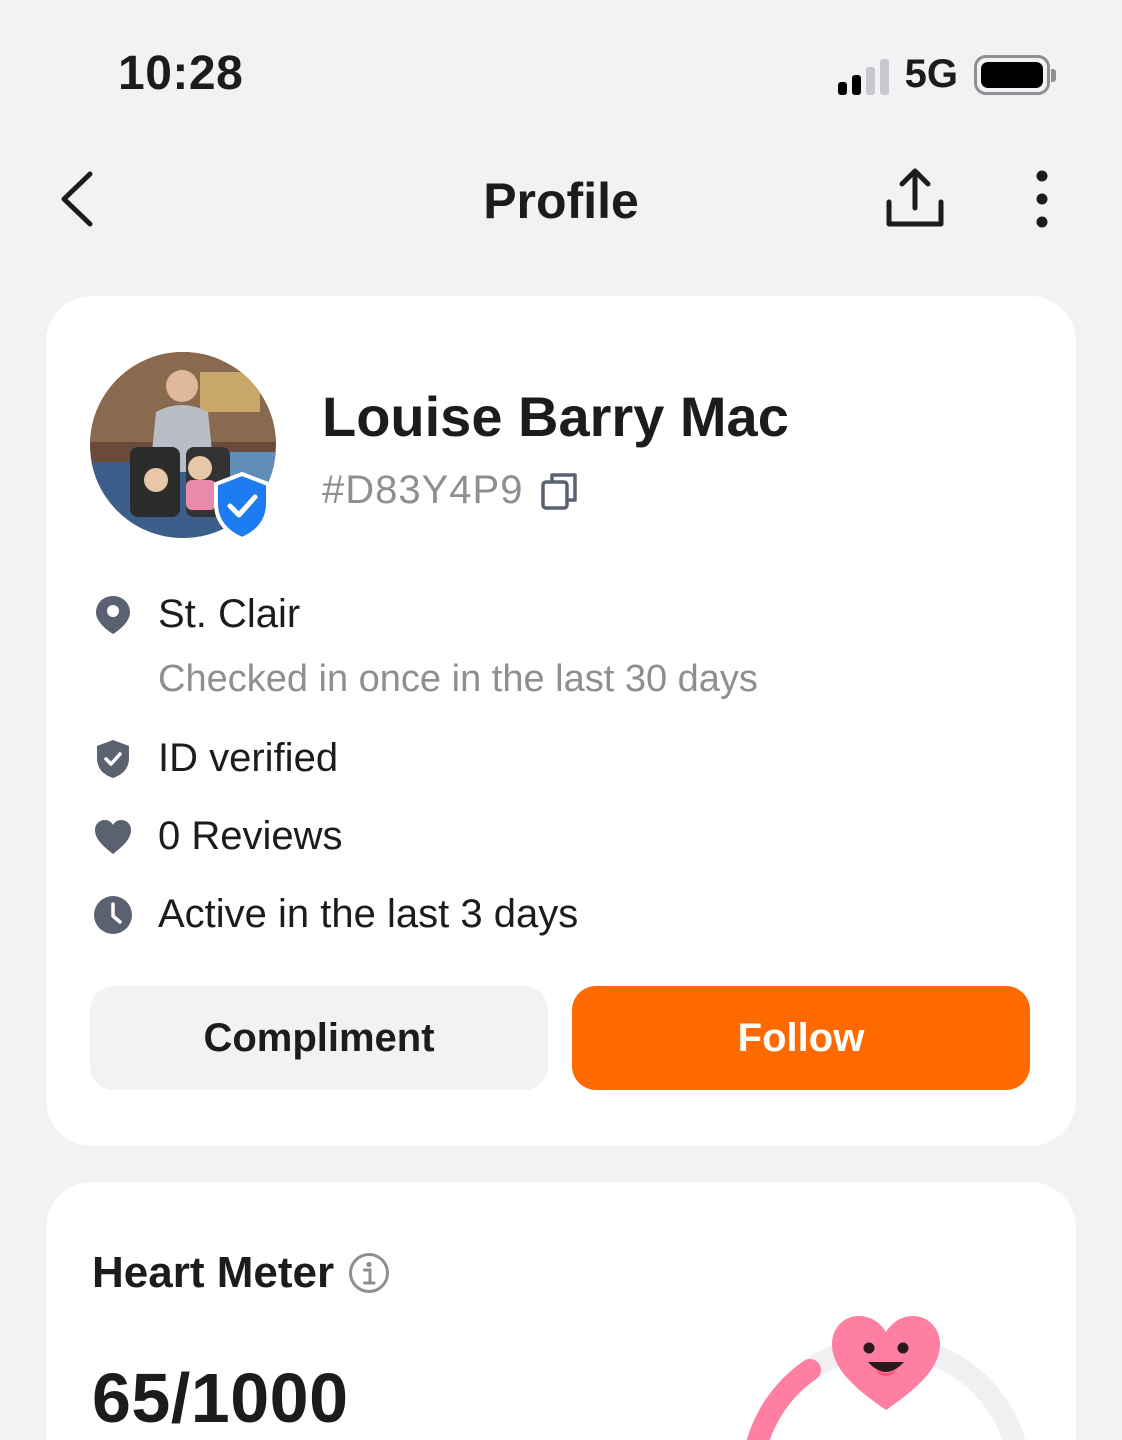 The height and width of the screenshot is (1440, 1122). I want to click on verified-badge-icon, so click(242, 506).